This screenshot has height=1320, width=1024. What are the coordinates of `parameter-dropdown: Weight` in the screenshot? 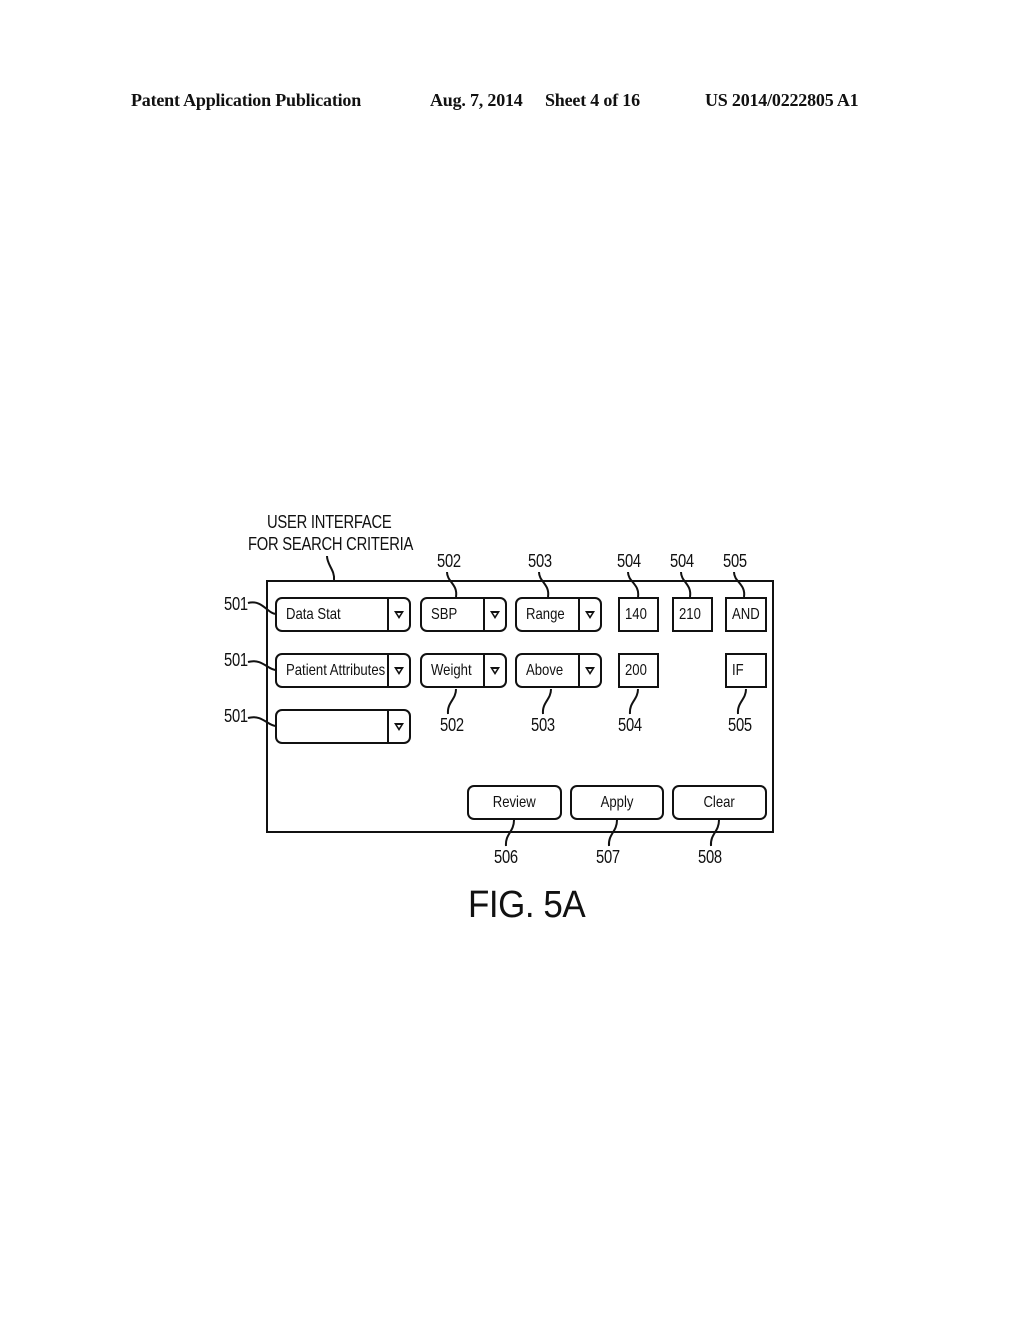 It's located at (463, 670).